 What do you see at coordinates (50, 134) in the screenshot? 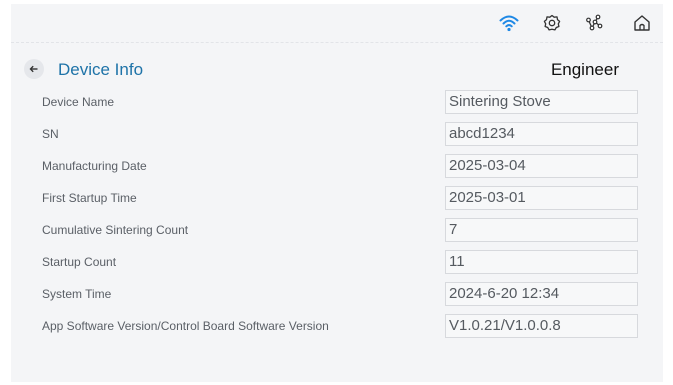
I see `sn-label: SN` at bounding box center [50, 134].